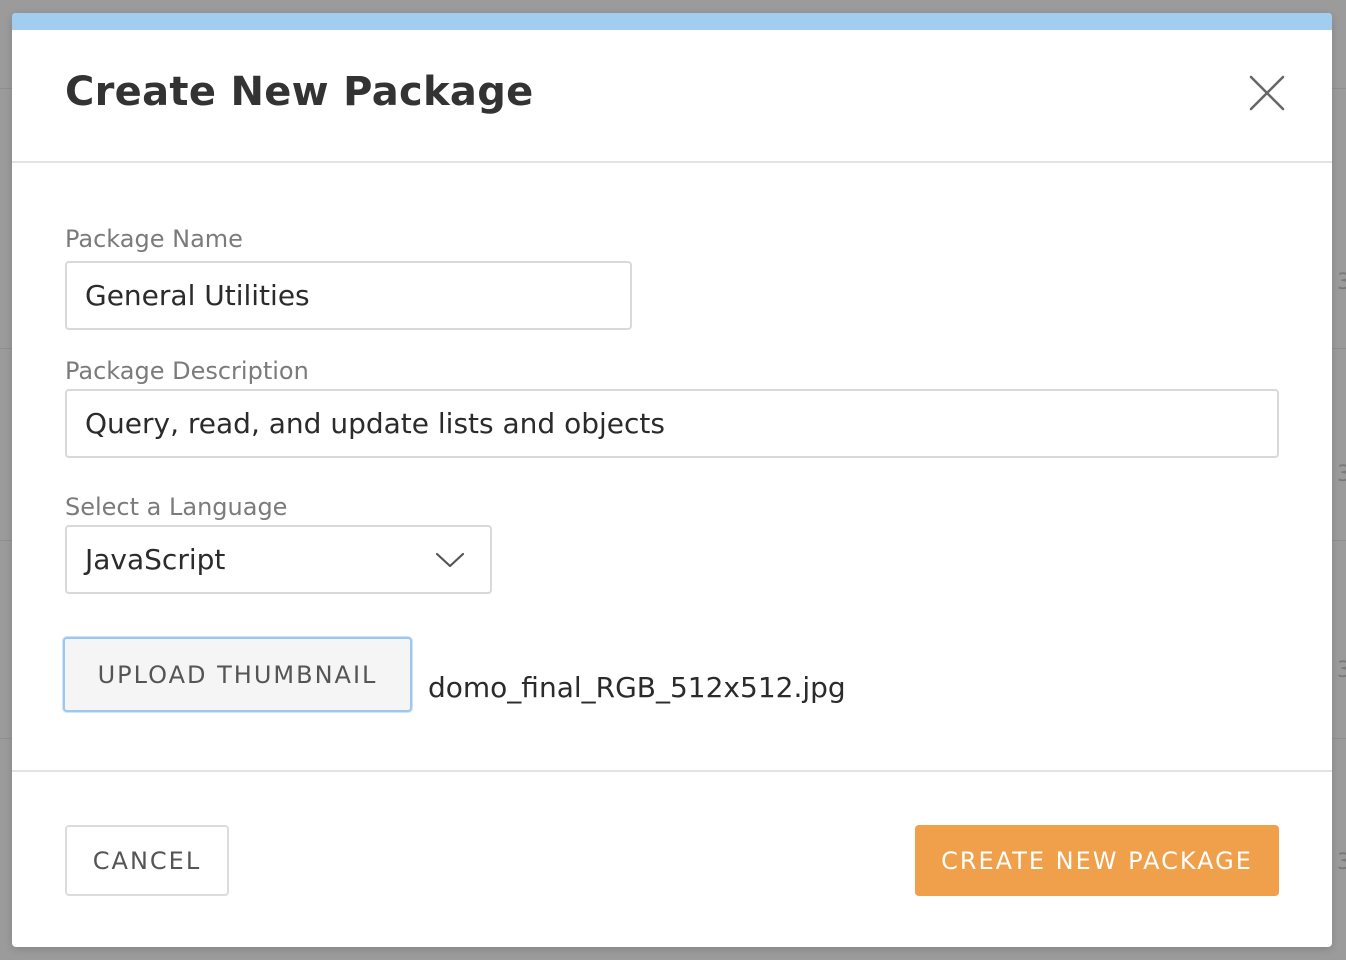 The image size is (1346, 960). I want to click on package-name-label: Package Name, so click(154, 239).